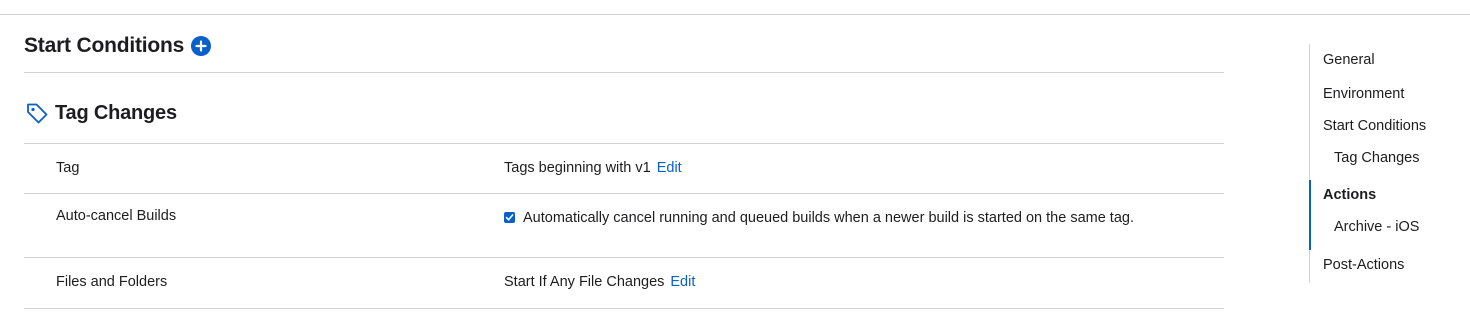 The width and height of the screenshot is (1470, 330). I want to click on section-header: Start Conditions, so click(118, 46).